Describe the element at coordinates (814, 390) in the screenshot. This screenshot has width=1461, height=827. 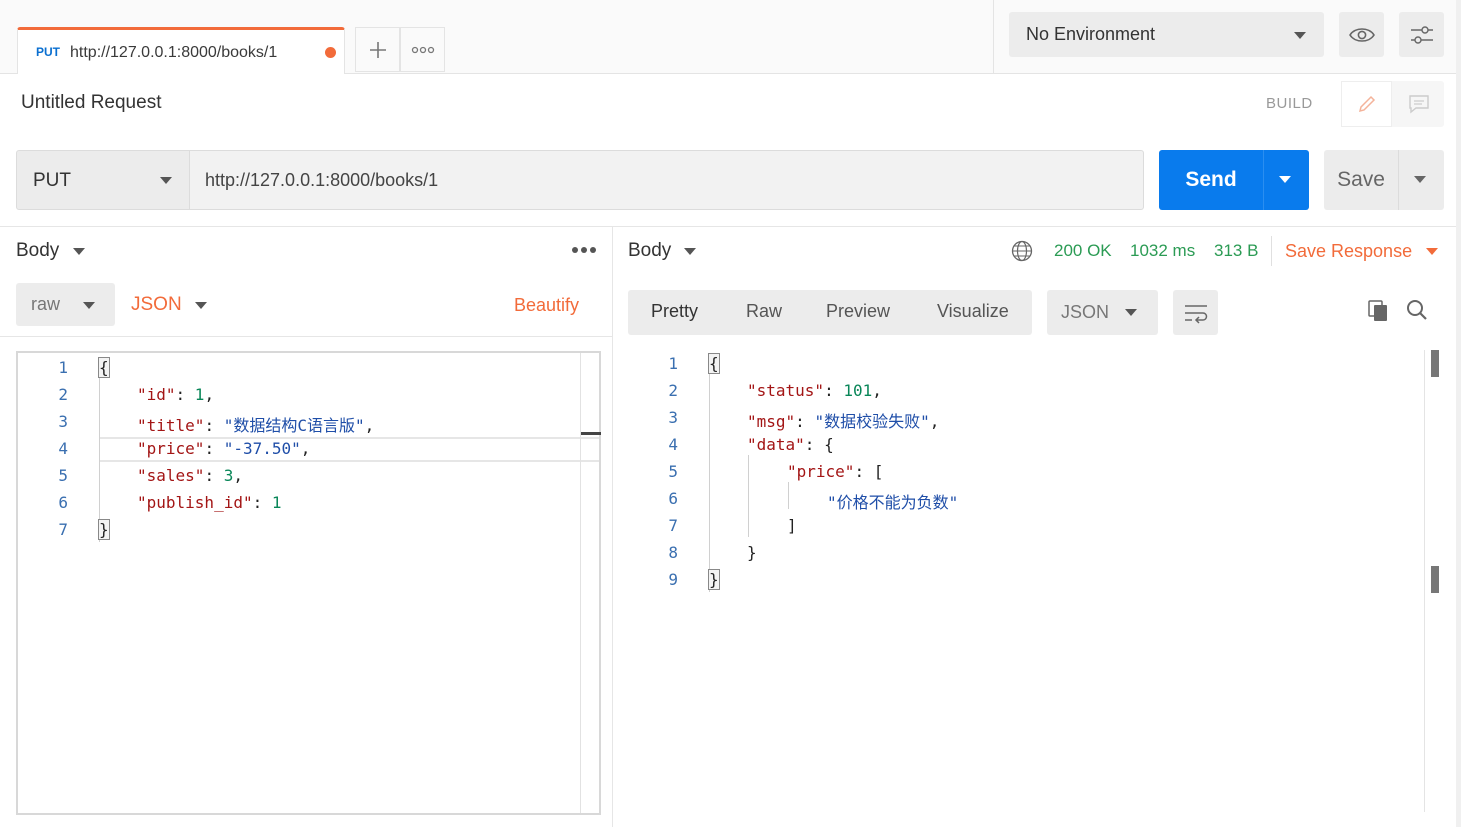
I see `code-line: "status": 101,` at that location.